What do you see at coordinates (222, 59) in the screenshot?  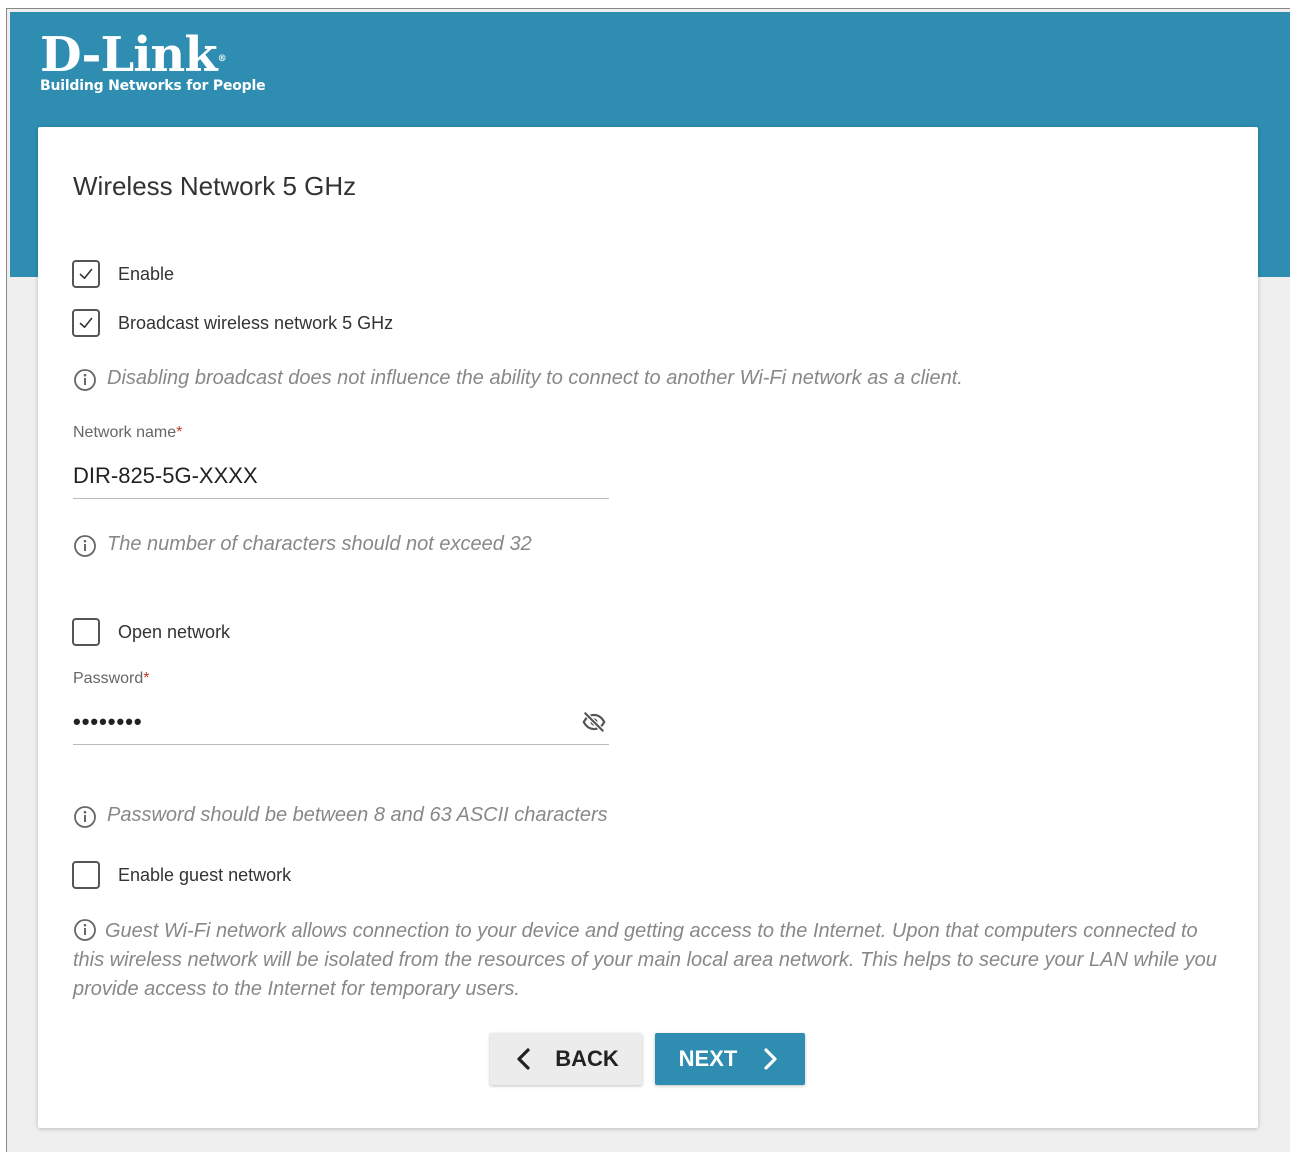 I see `logo-registered-mark: ®` at bounding box center [222, 59].